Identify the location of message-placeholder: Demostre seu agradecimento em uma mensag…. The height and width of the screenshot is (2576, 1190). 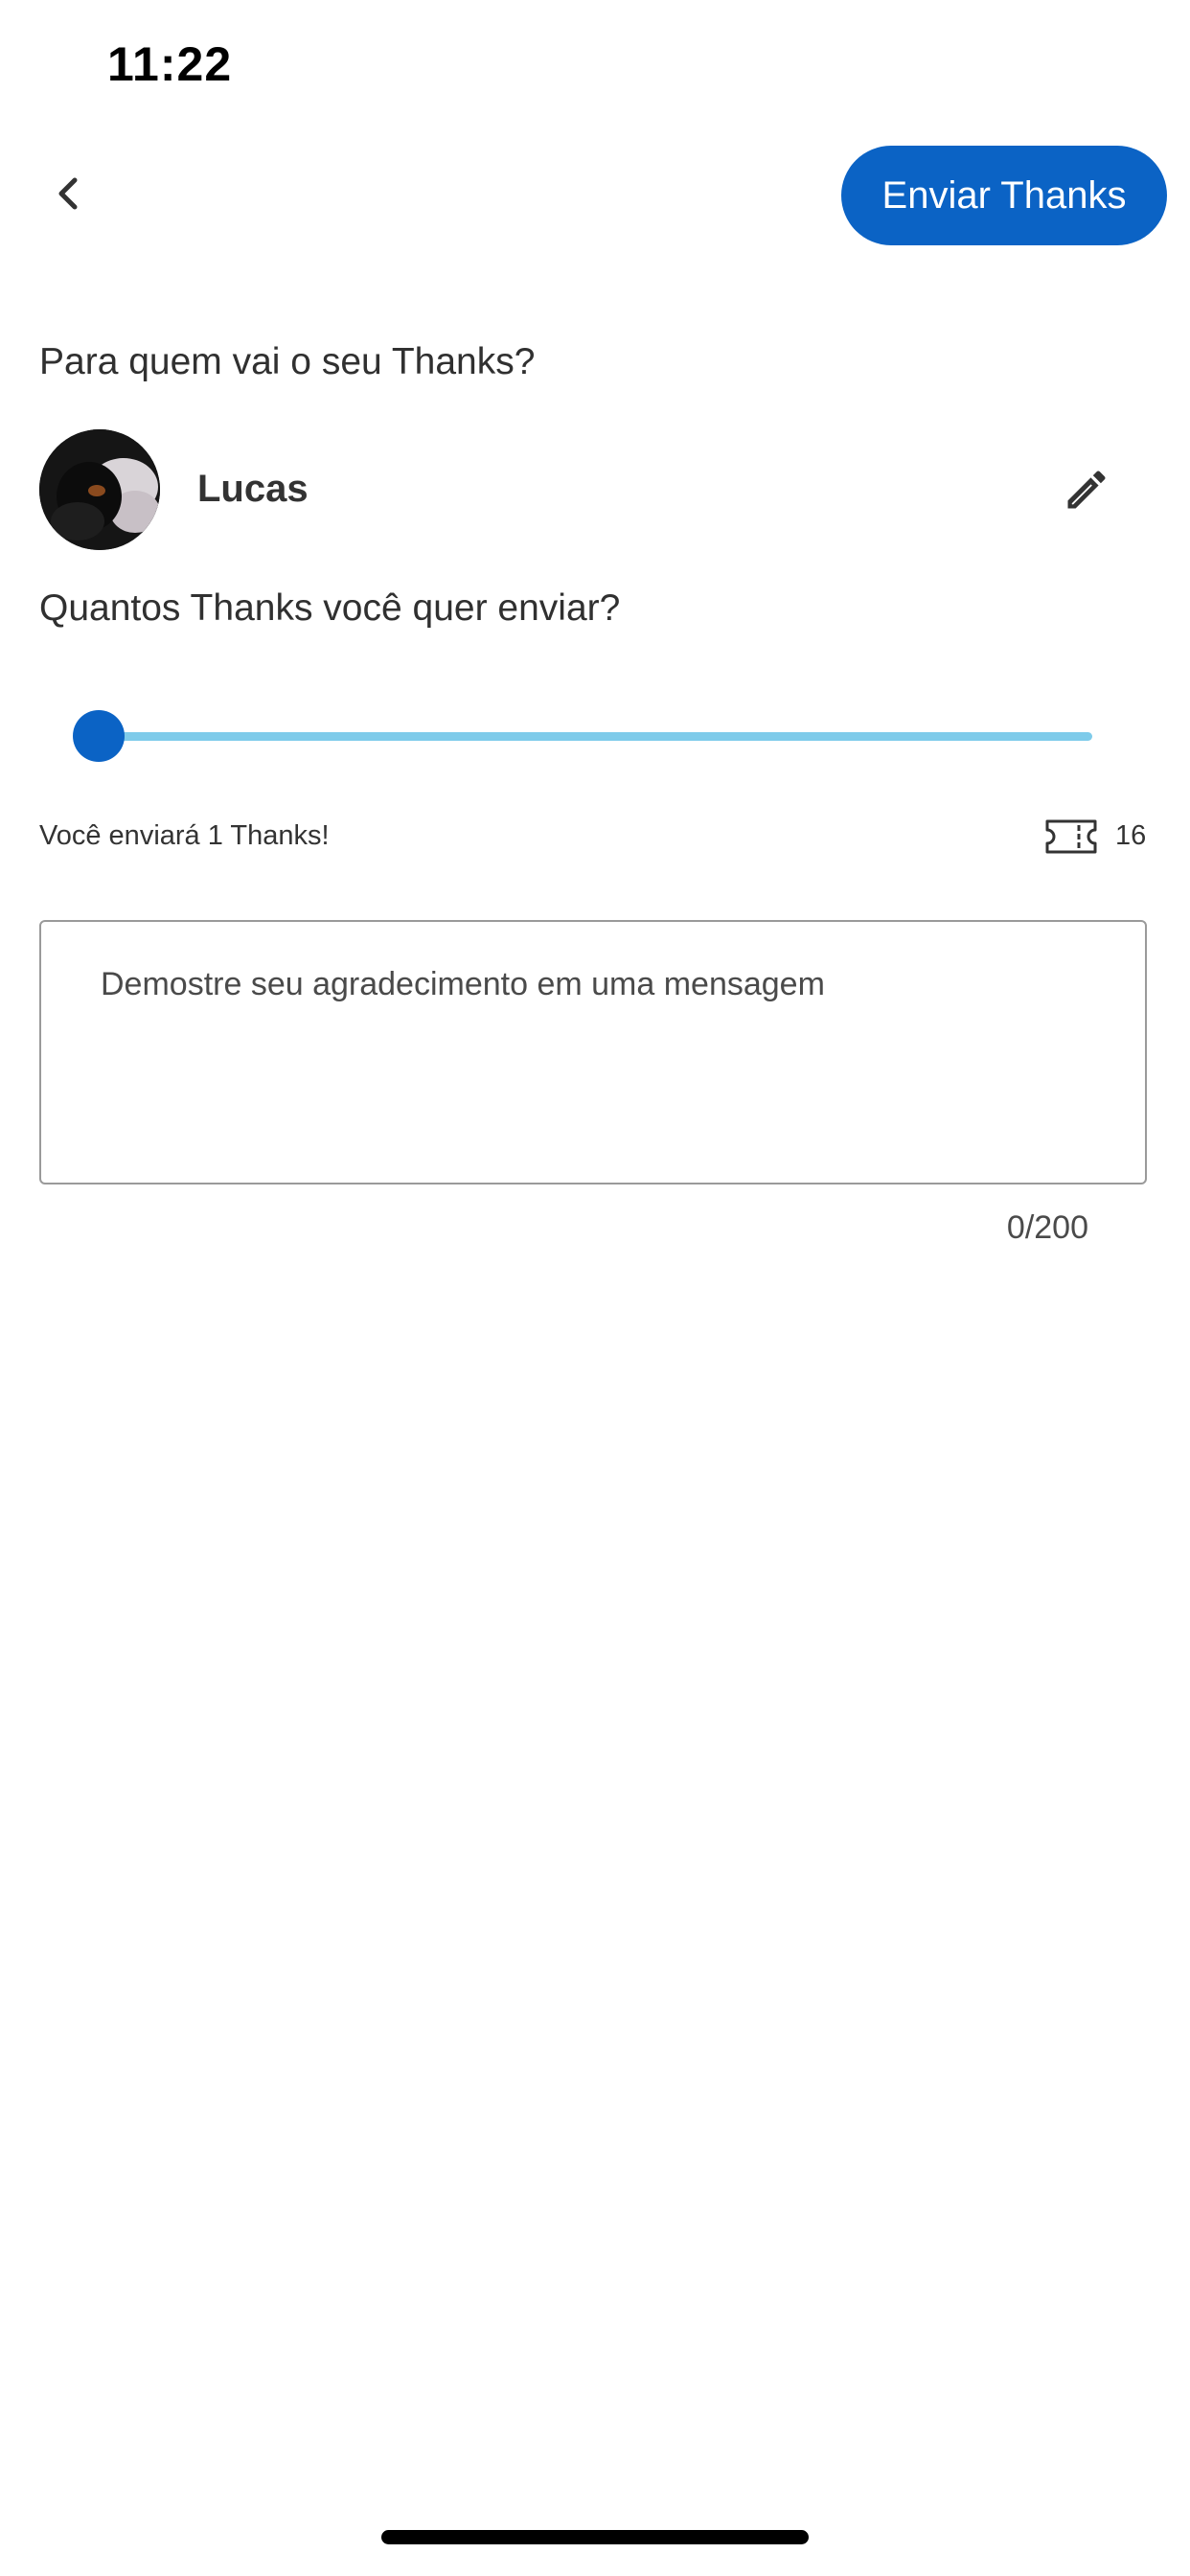
(463, 984).